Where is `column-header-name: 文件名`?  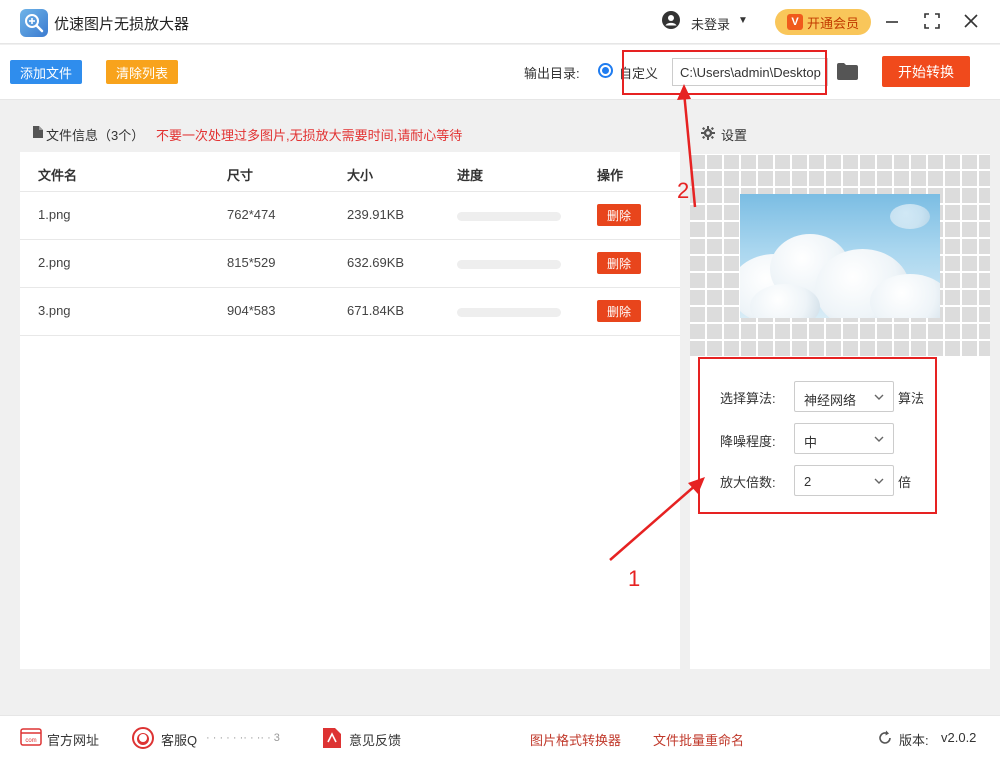 column-header-name: 文件名 is located at coordinates (58, 175).